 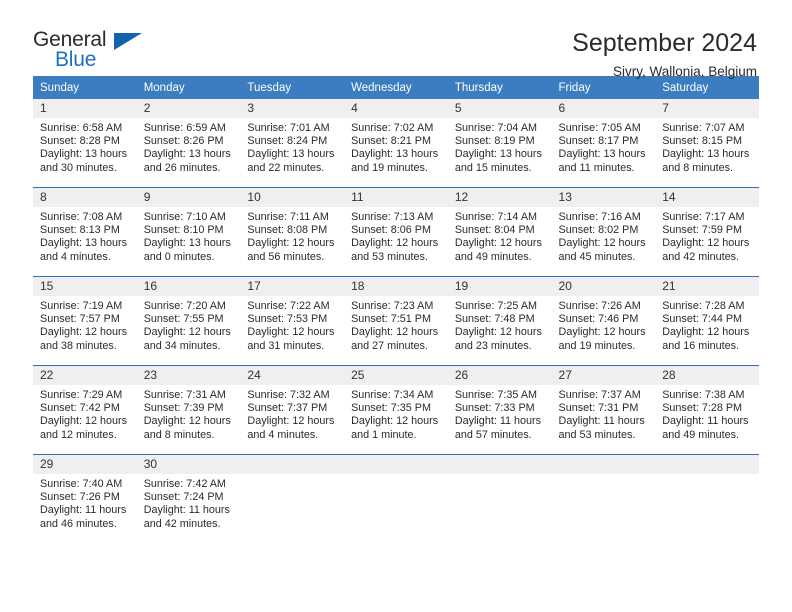 I want to click on day-number: 30, so click(x=188, y=464).